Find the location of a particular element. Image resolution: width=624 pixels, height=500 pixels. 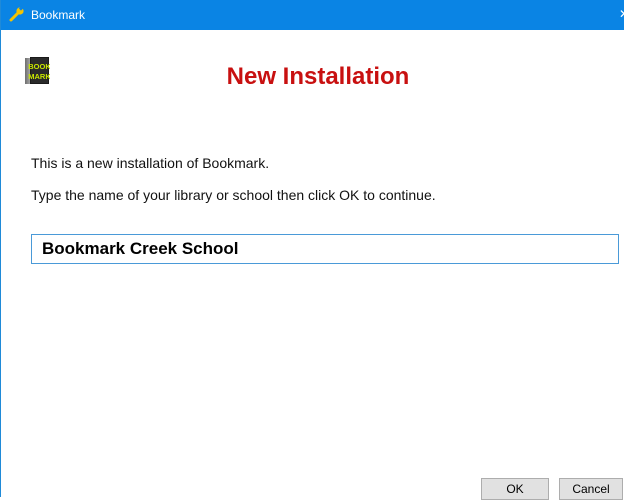

library-name-input is located at coordinates (325, 249).